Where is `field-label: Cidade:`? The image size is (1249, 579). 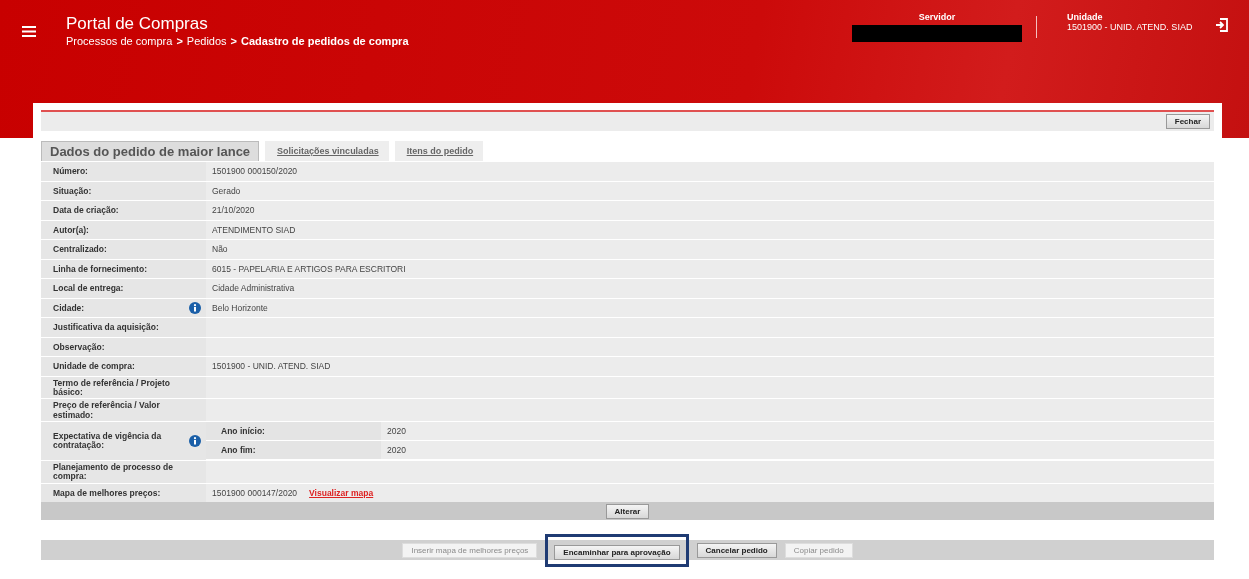
field-label: Cidade: is located at coordinates (69, 308).